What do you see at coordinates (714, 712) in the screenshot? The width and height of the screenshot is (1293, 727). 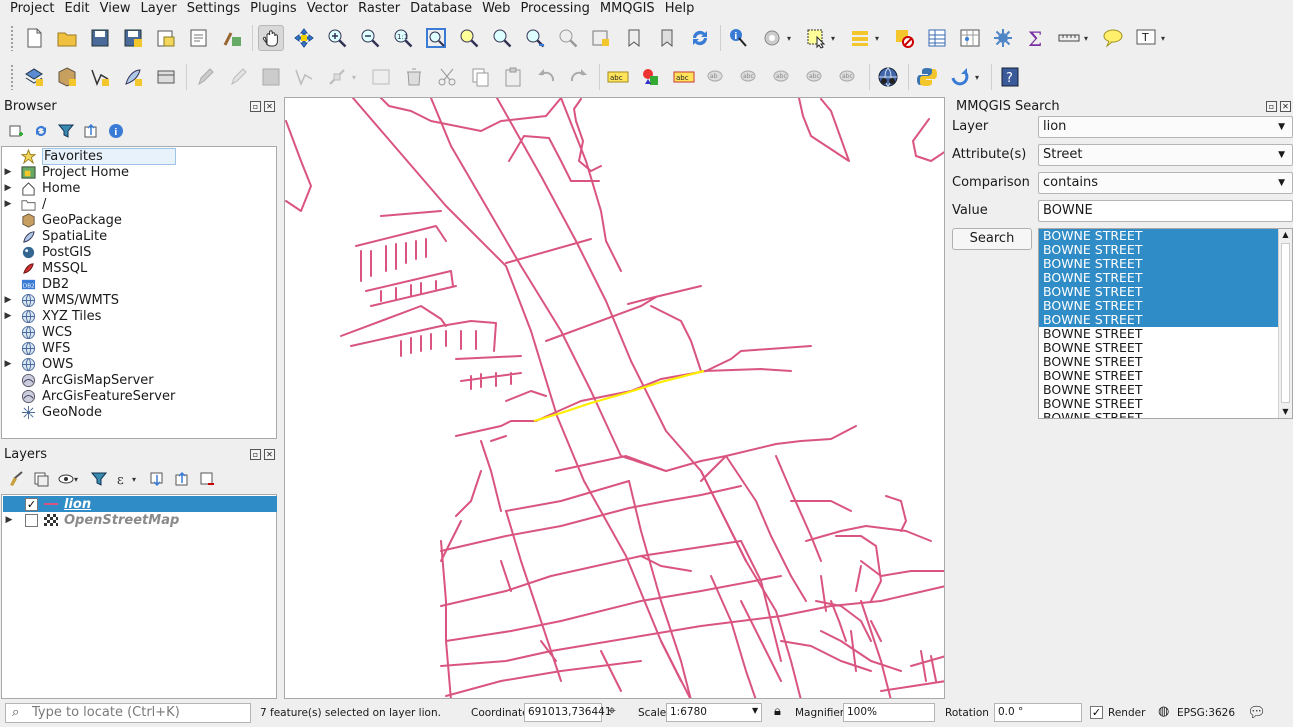 I see `scale-field: 1:6780` at bounding box center [714, 712].